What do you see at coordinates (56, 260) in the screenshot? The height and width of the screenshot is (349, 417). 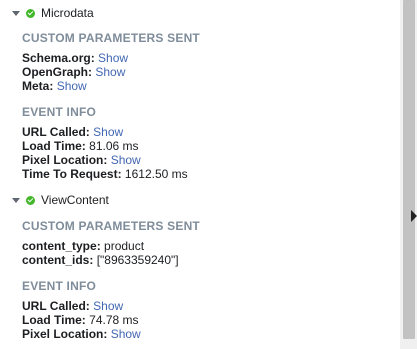 I see `param-key: content_ids` at bounding box center [56, 260].